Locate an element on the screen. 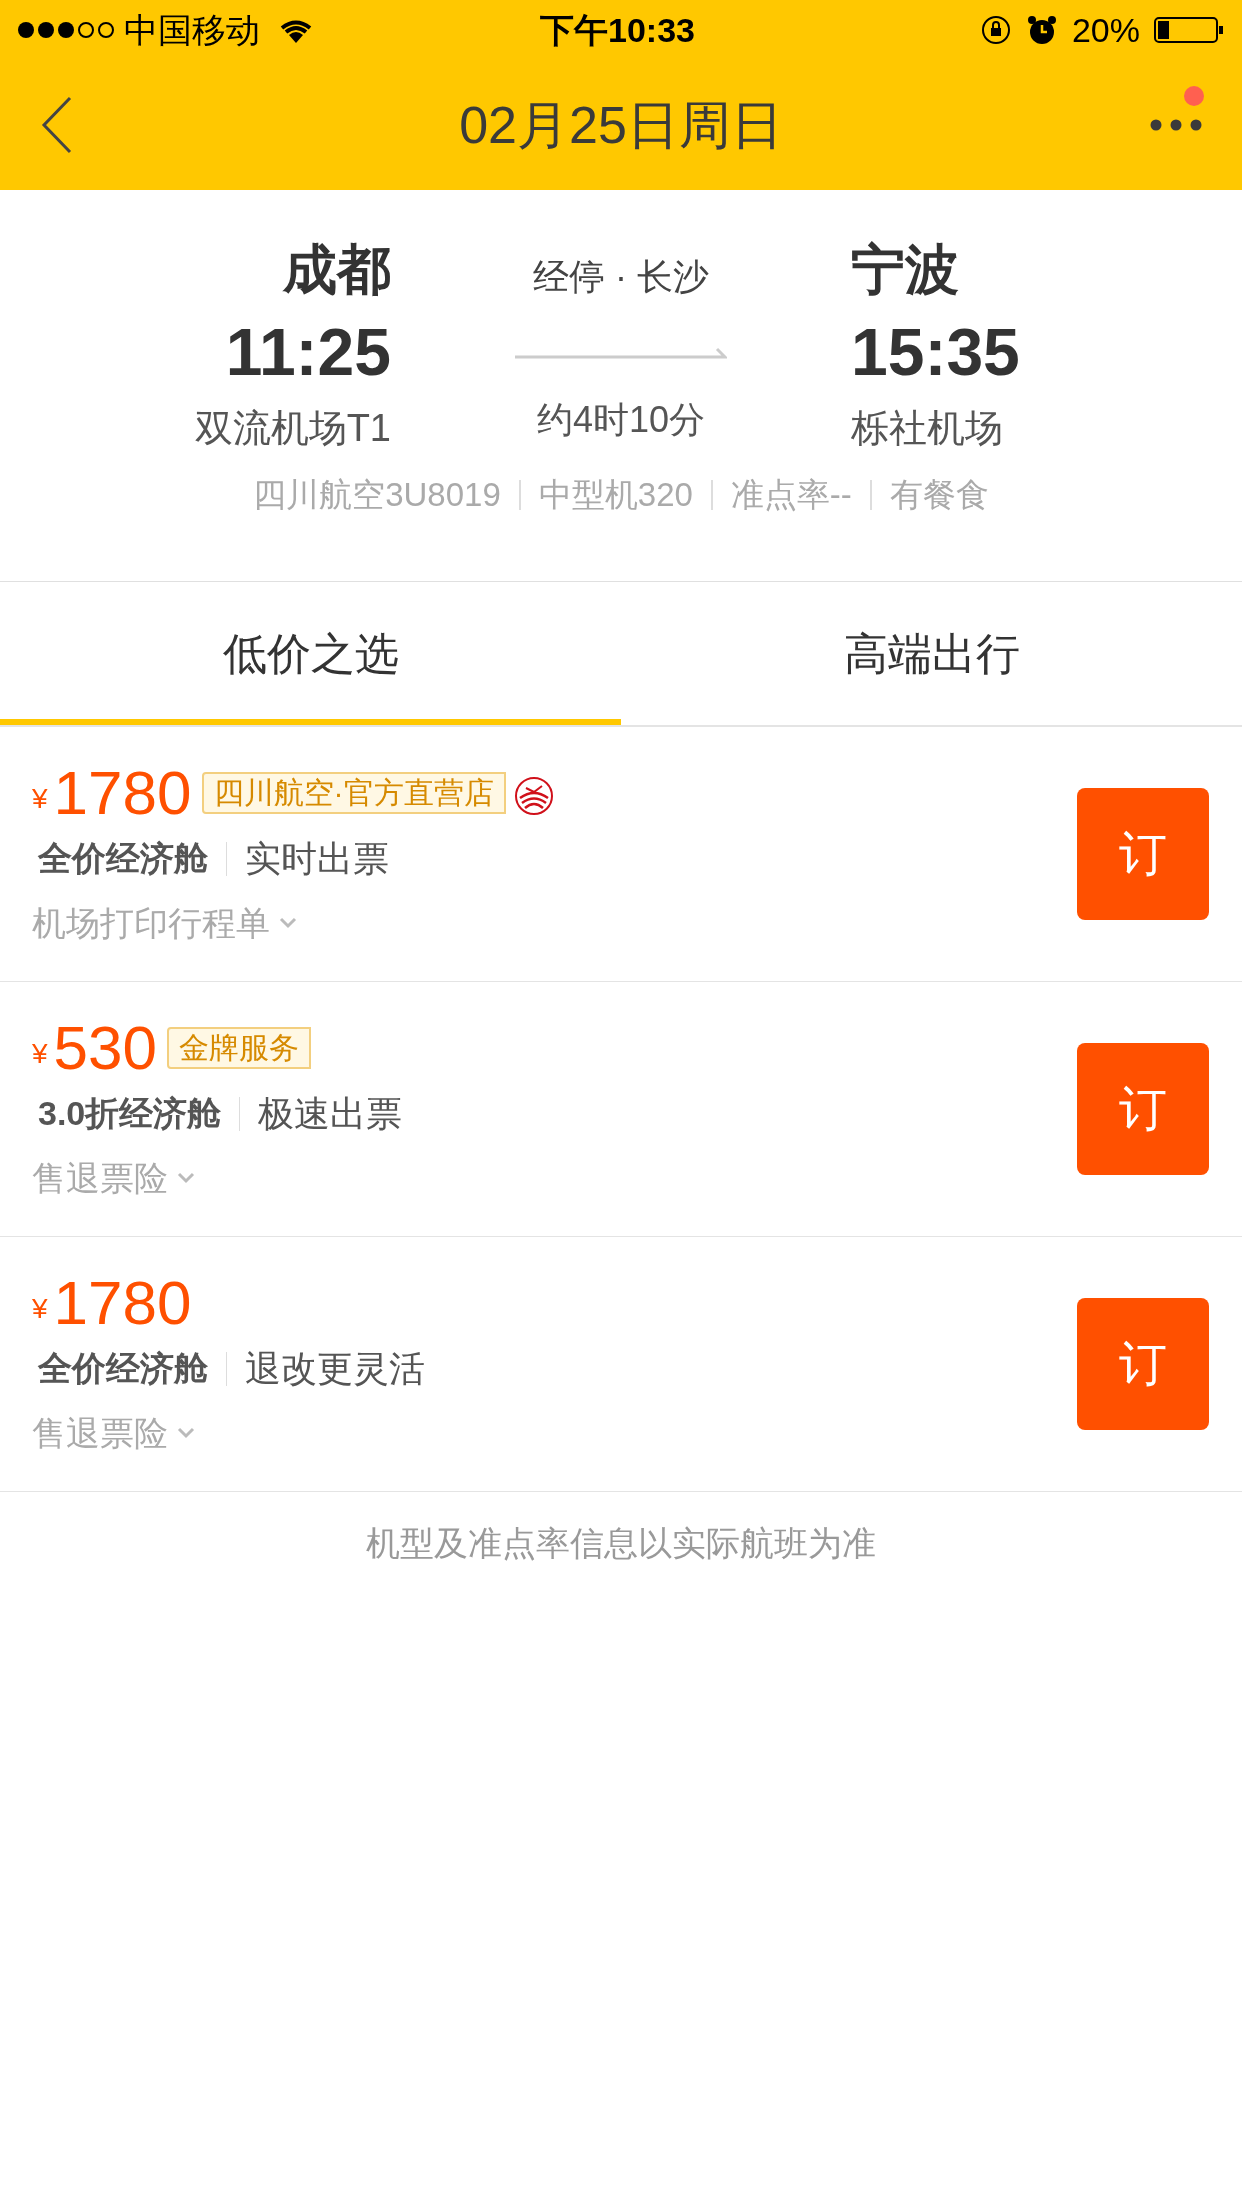  footer-note: 机型及准点率信息以实际航班为准 is located at coordinates (621, 1543).